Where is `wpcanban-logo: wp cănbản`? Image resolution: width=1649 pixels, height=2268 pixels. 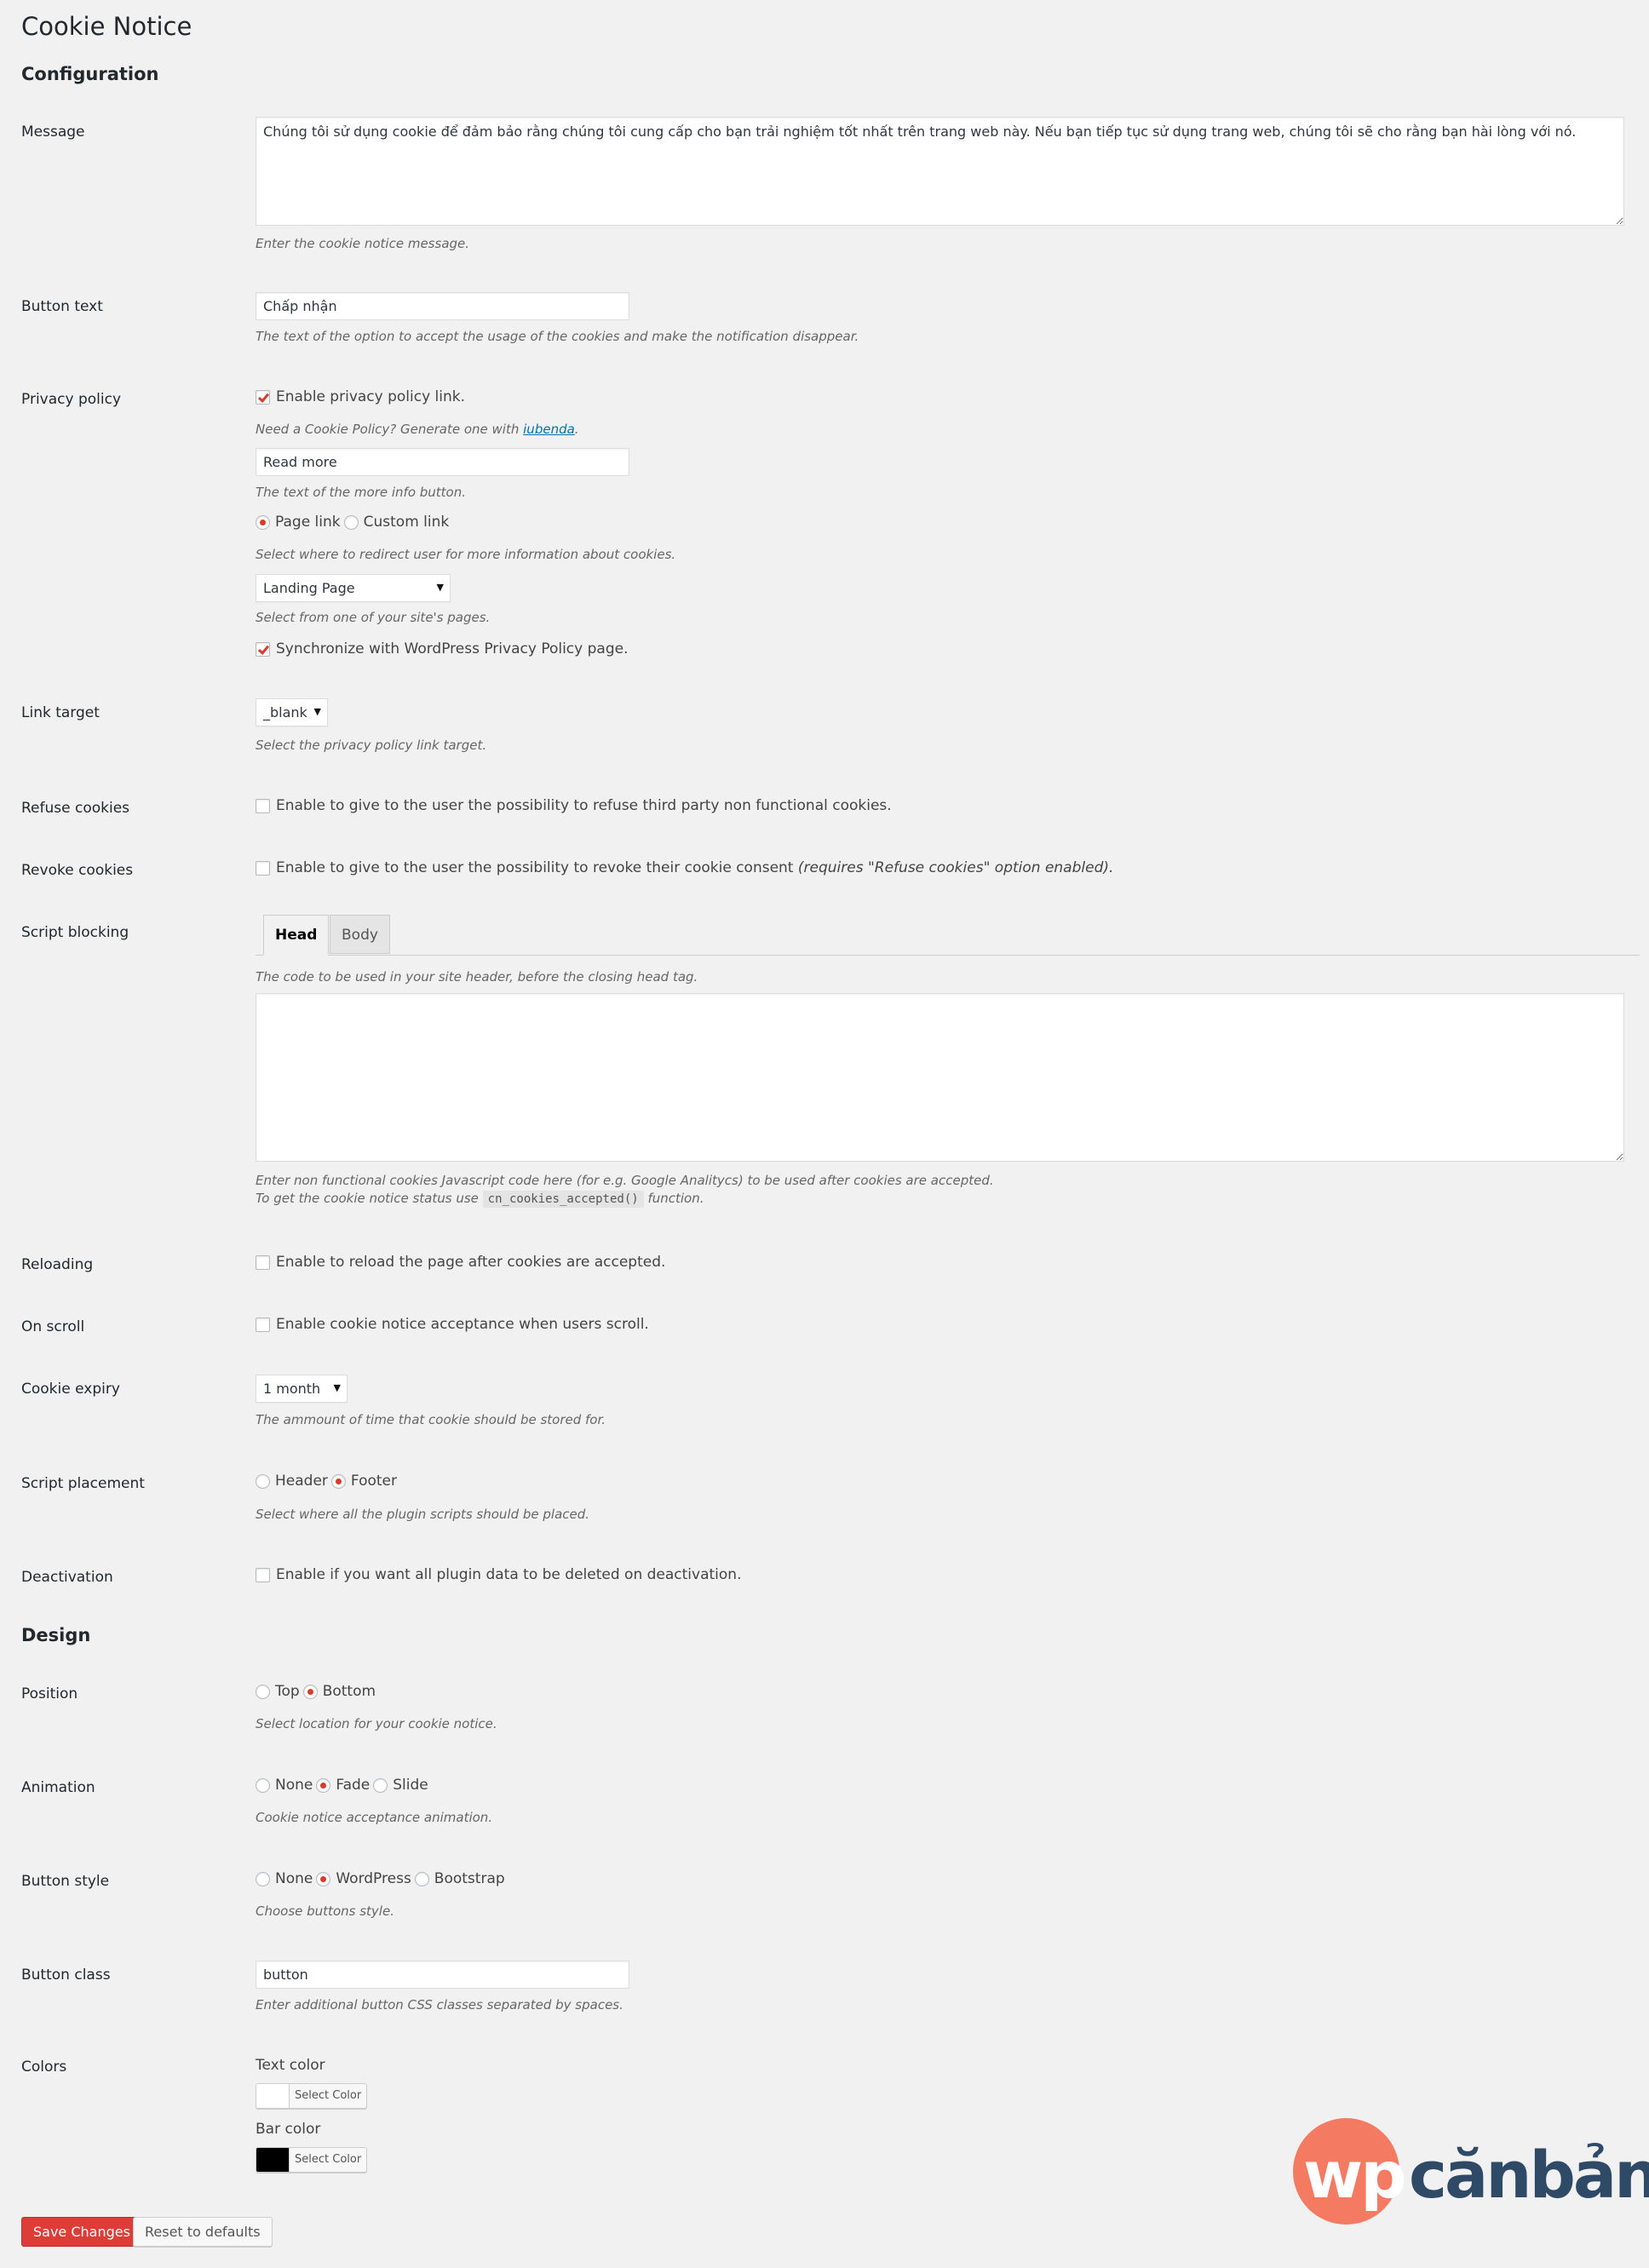
wpcanban-logo: wp cănbản is located at coordinates (1471, 2171).